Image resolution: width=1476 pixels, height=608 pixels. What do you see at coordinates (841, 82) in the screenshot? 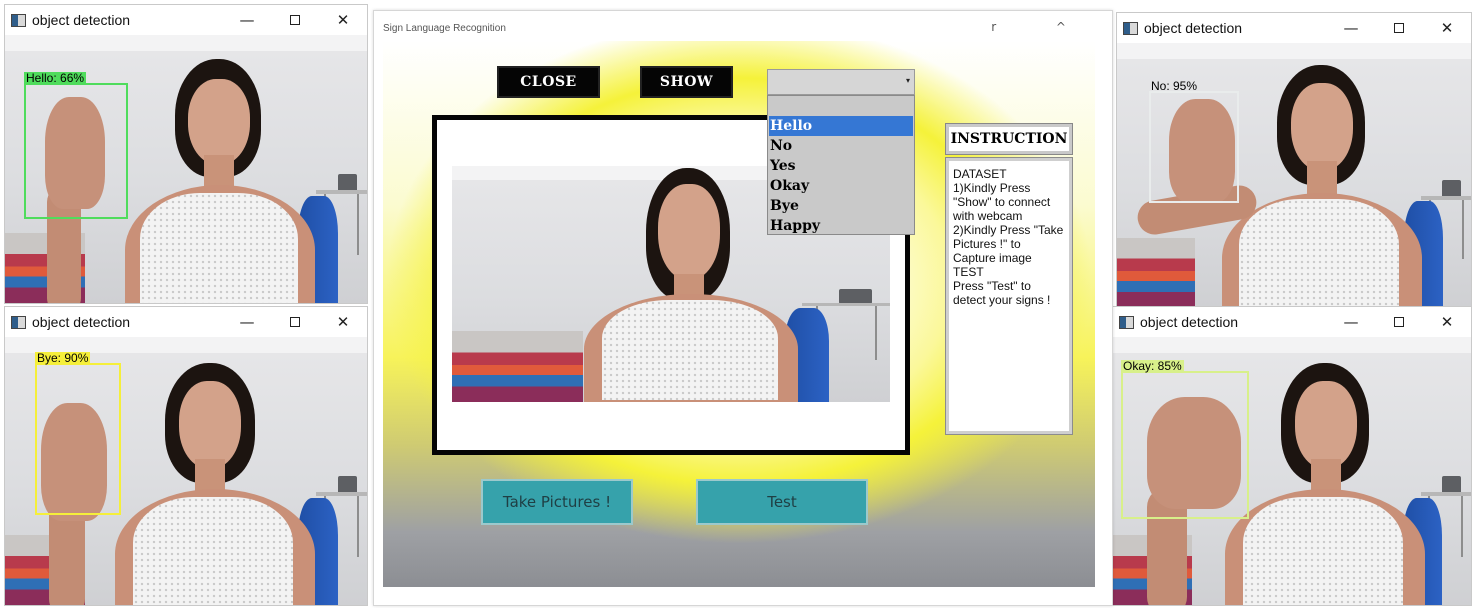
I see `sign-select: ▾` at bounding box center [841, 82].